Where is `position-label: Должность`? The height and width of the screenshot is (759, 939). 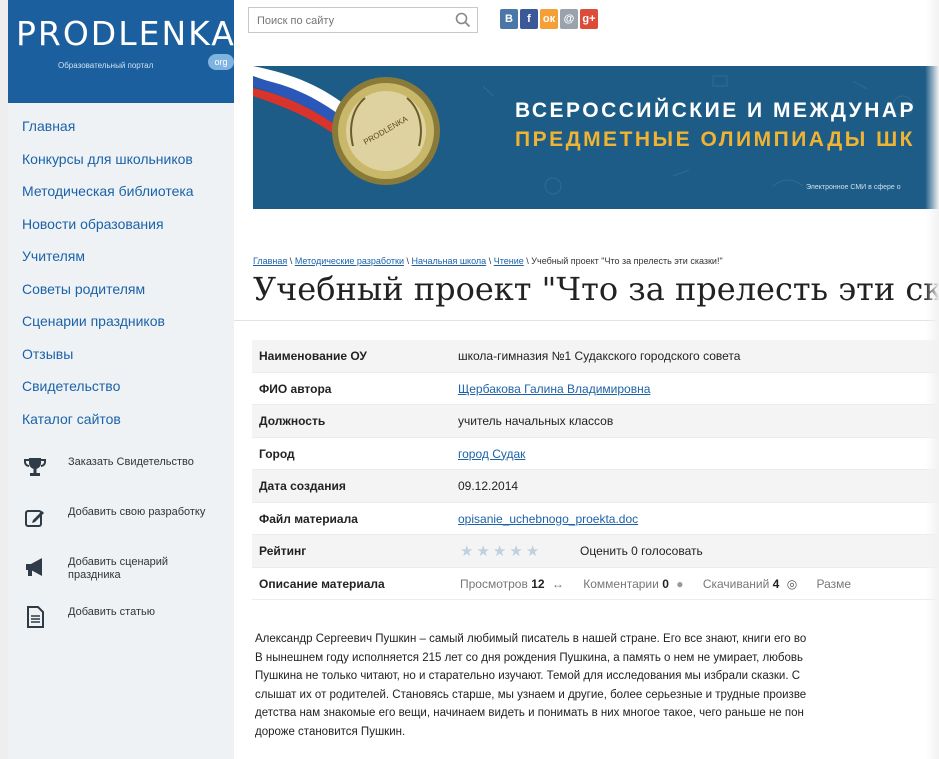
position-label: Должность is located at coordinates (292, 421).